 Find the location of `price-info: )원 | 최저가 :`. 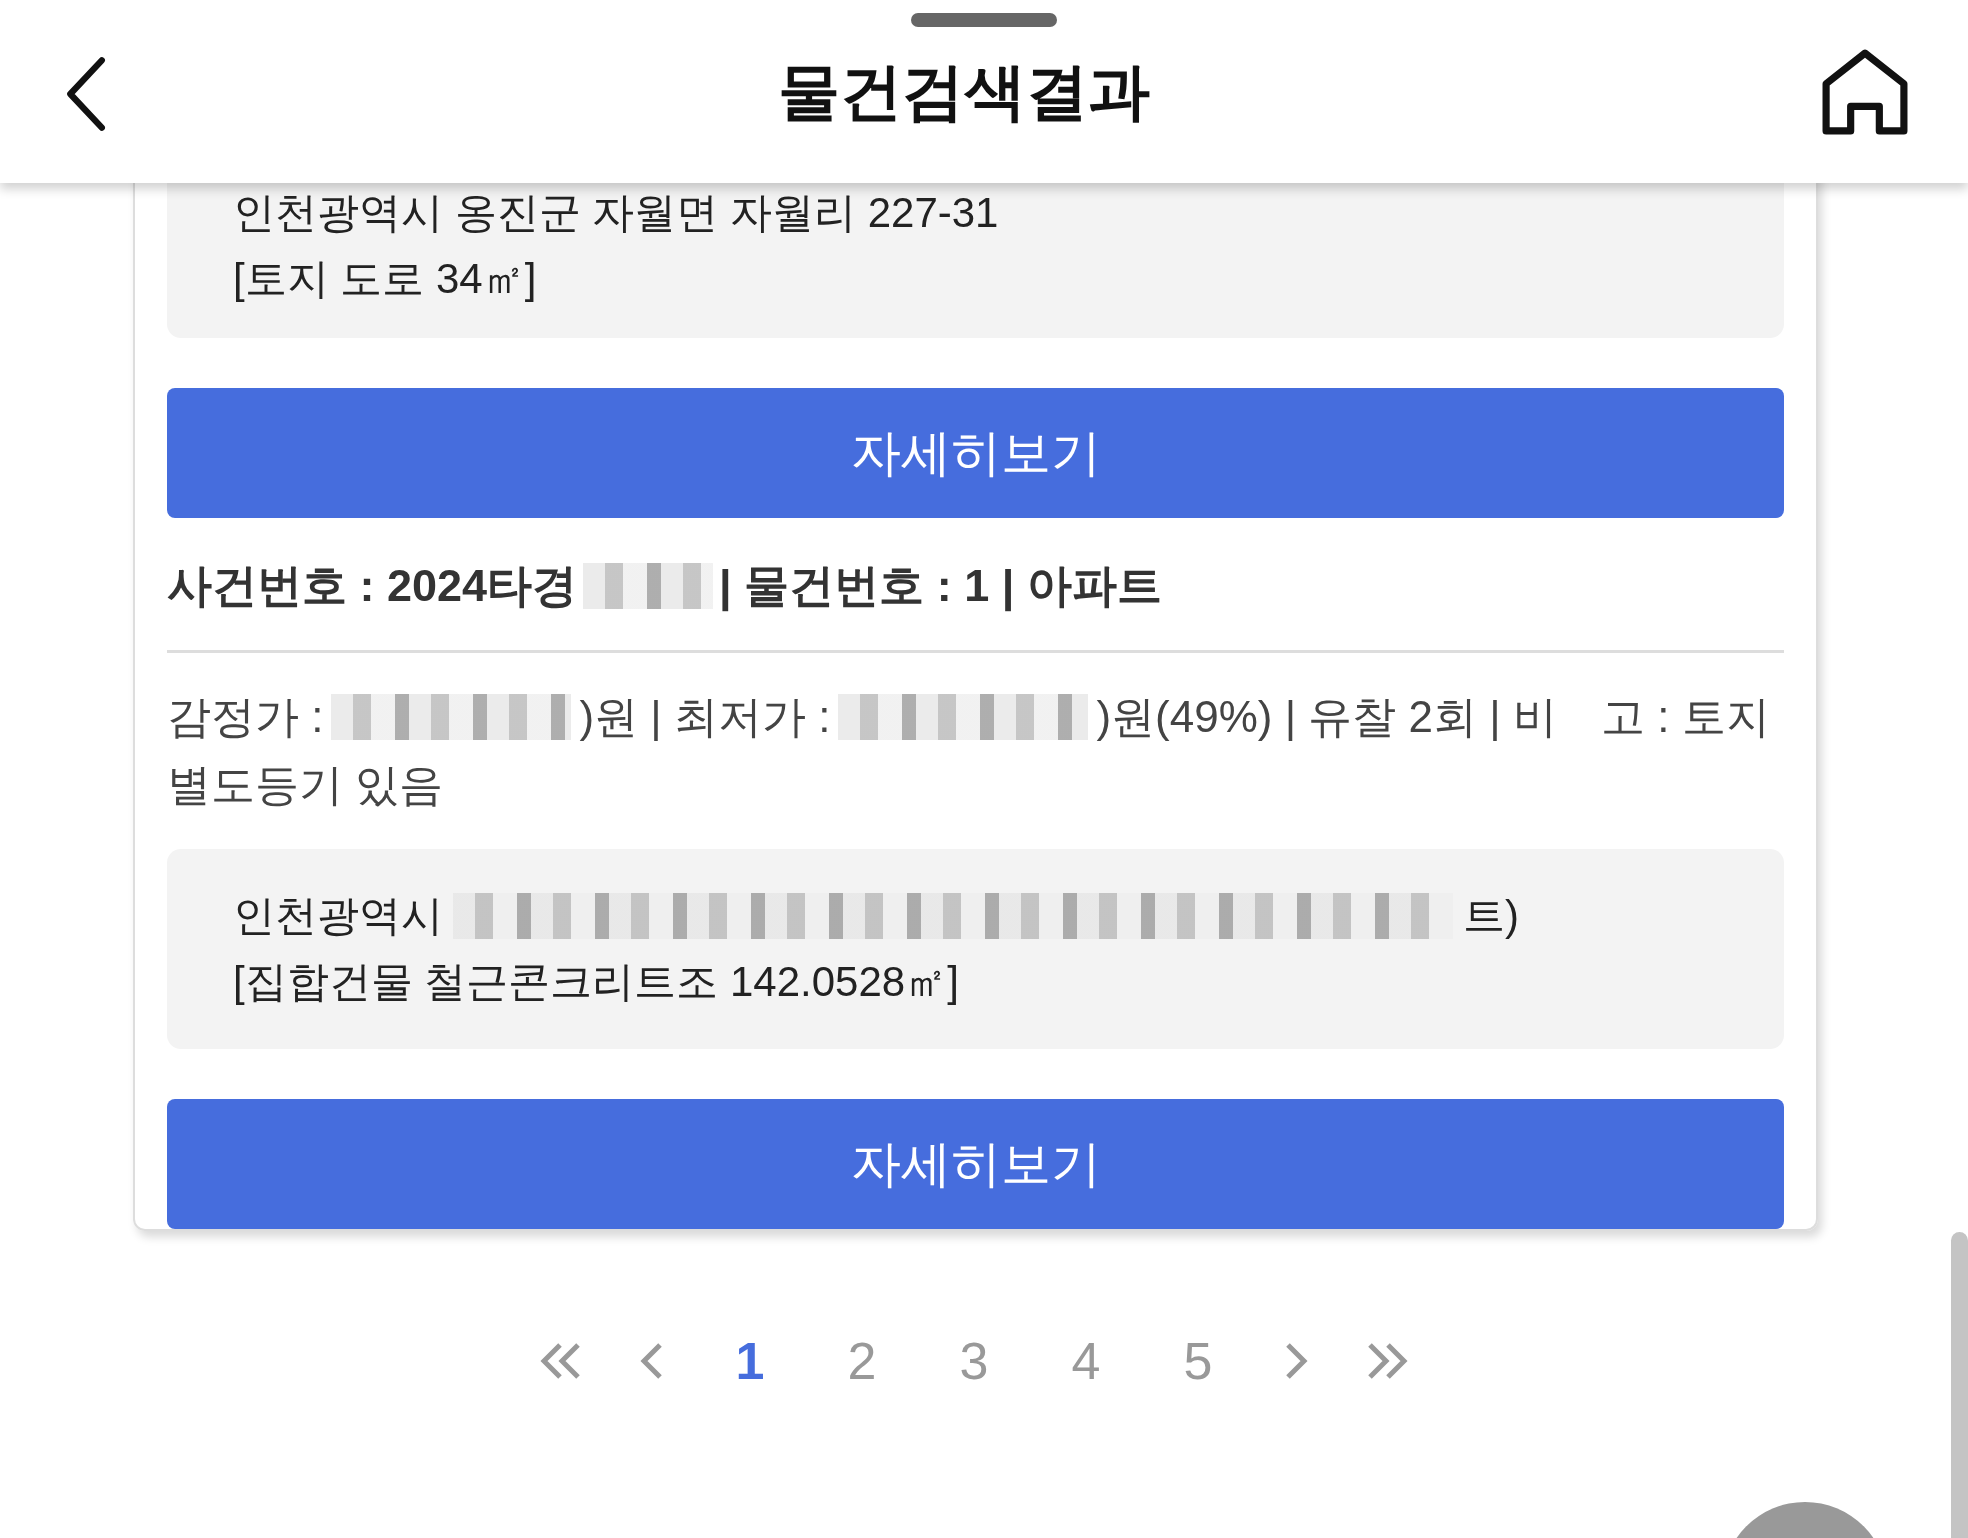

price-info: )원 | 최저가 : is located at coordinates (705, 717).